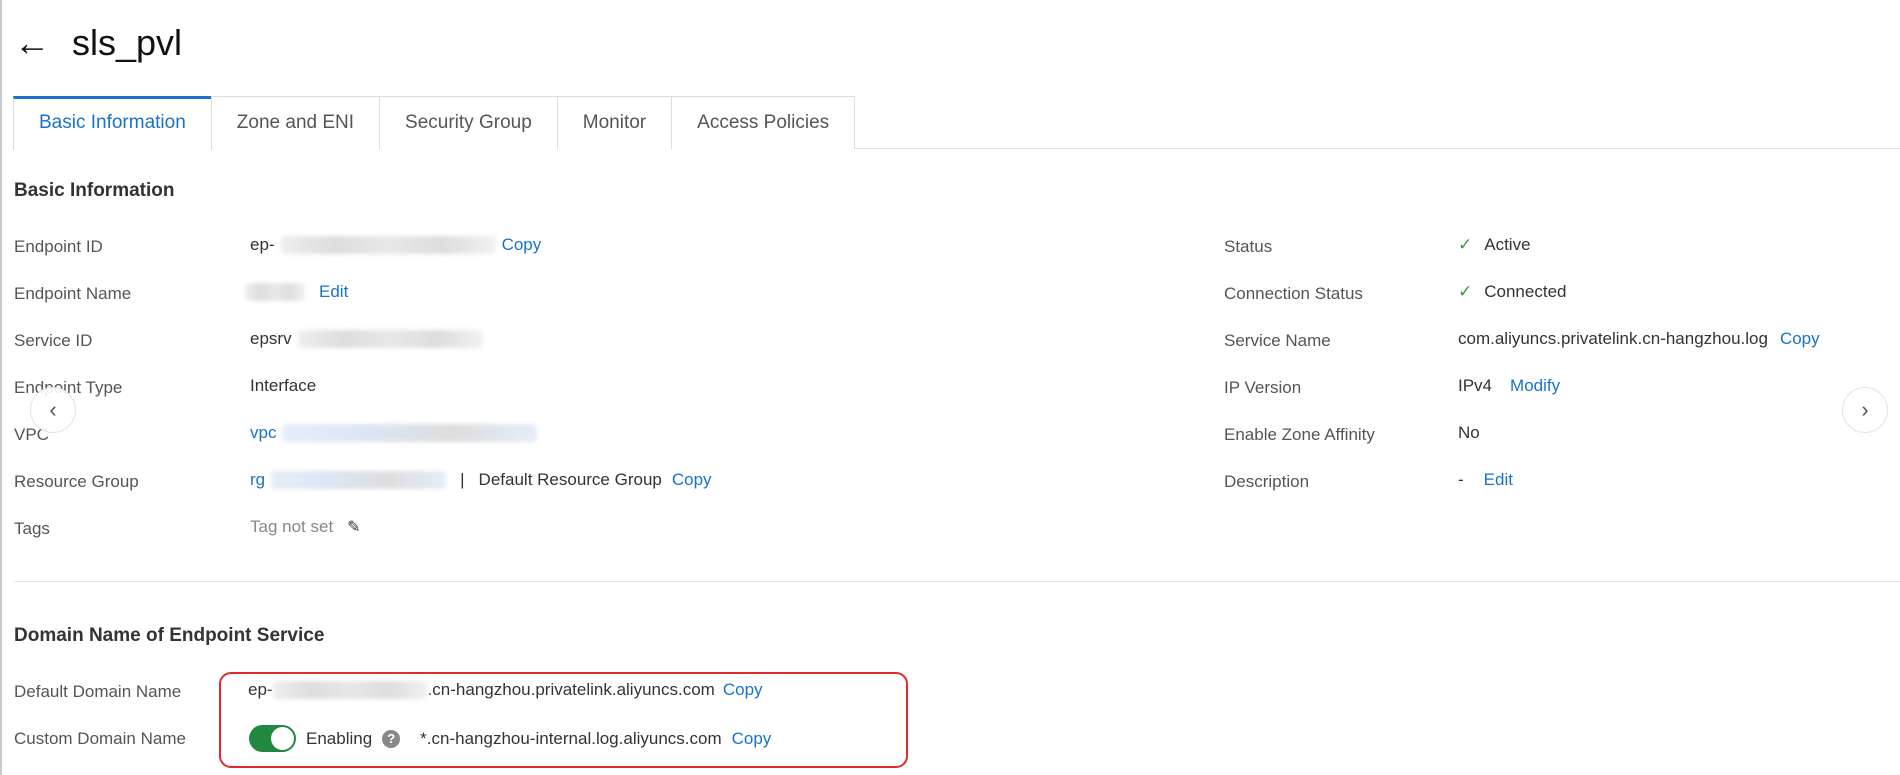 The height and width of the screenshot is (775, 1900). I want to click on service-id-text: epsrv, so click(271, 338).